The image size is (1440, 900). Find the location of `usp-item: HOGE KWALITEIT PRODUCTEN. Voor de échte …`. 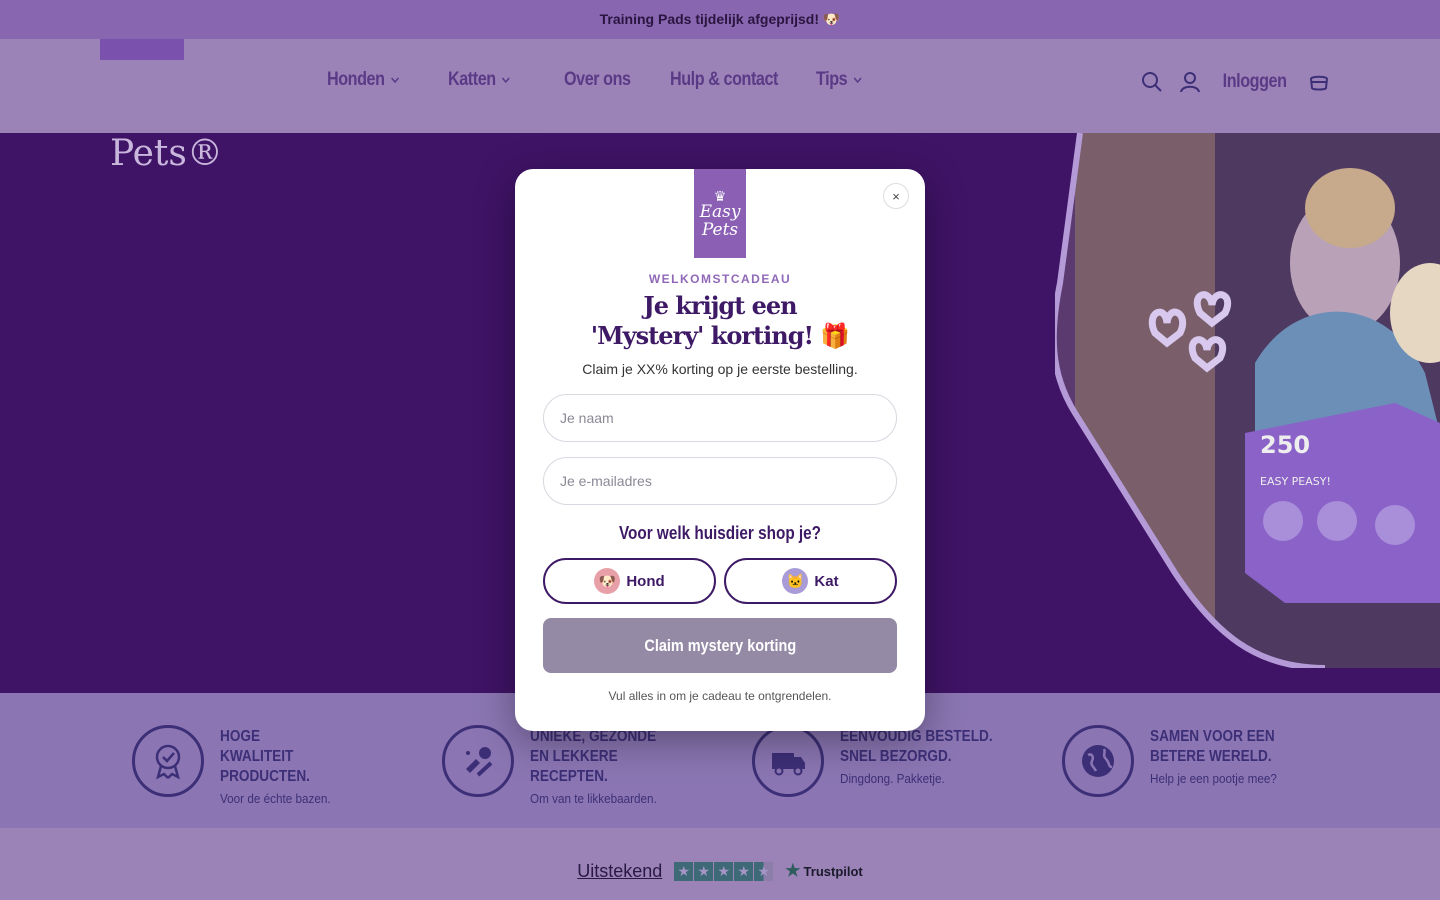

usp-item: HOGE KWALITEIT PRODUCTEN. Voor de échte … is located at coordinates (237, 765).